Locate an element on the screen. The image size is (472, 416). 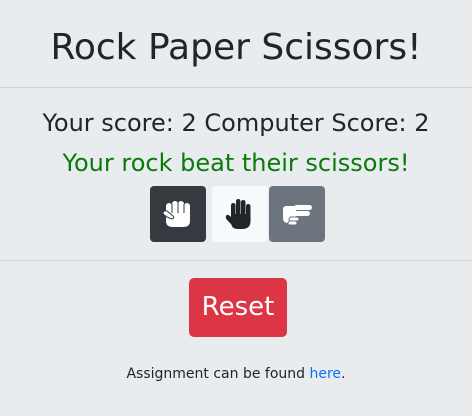
divider-top is located at coordinates (236, 87).